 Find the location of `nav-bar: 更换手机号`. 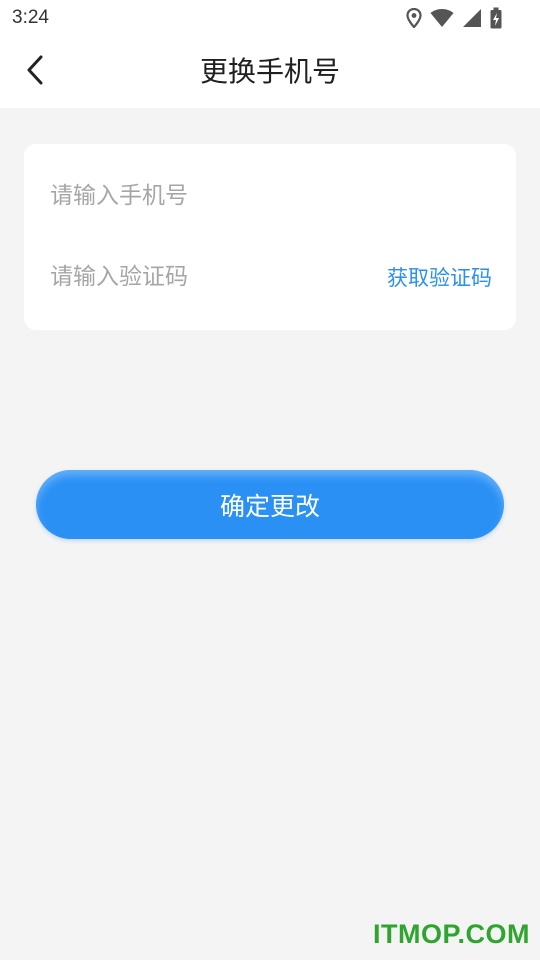

nav-bar: 更换手机号 is located at coordinates (270, 72).